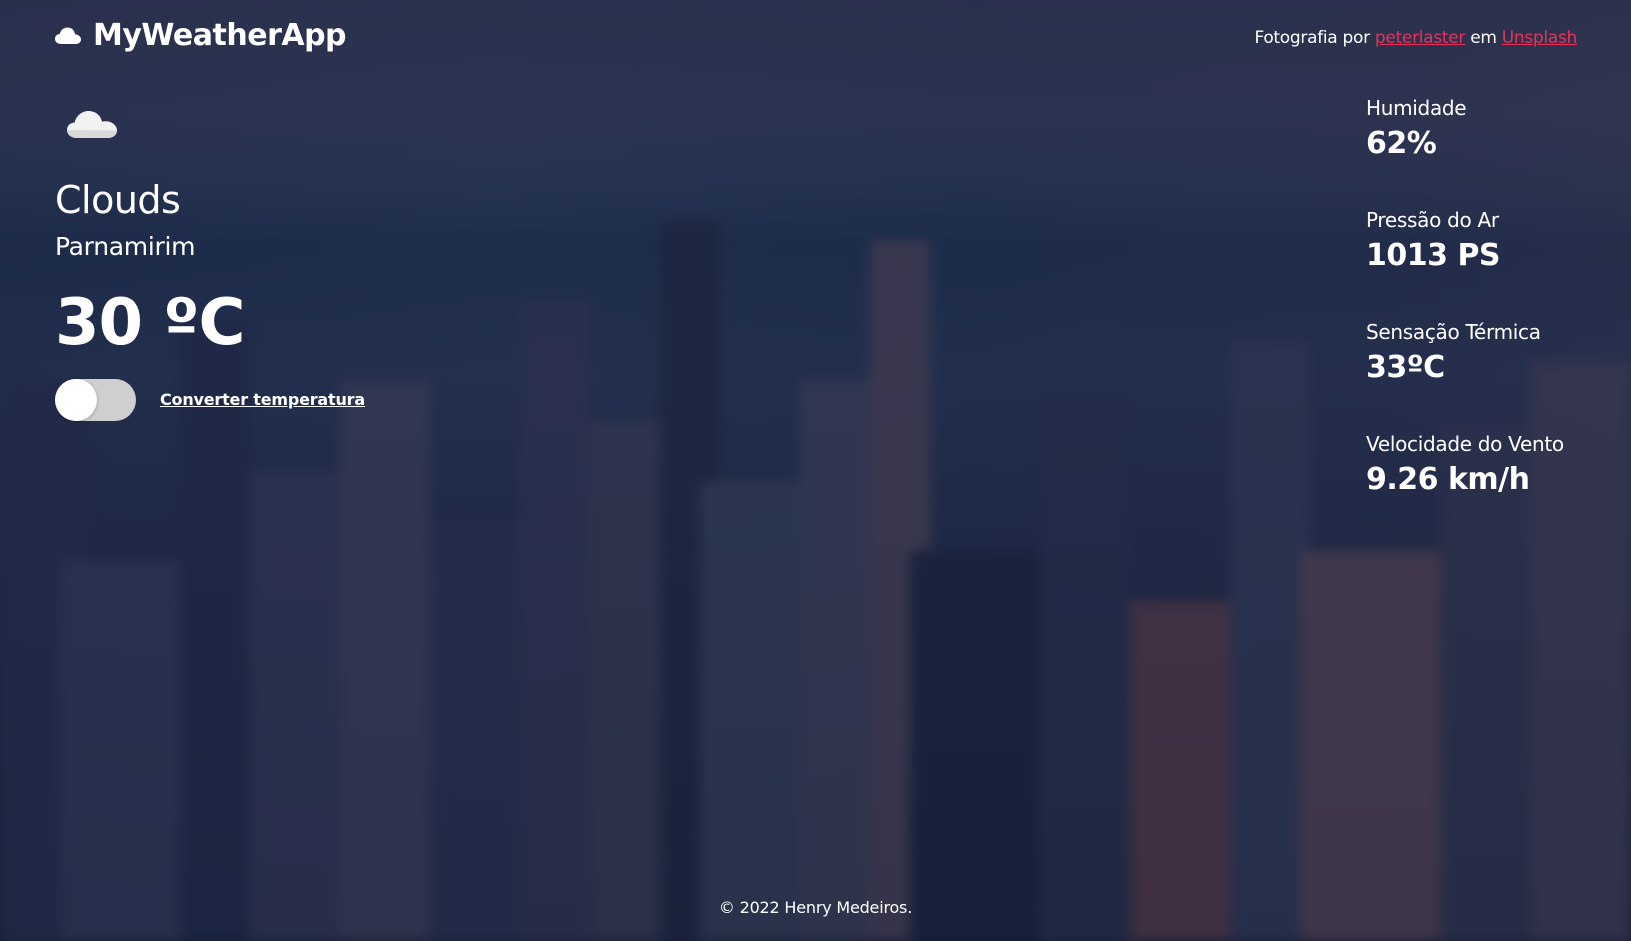  Describe the element at coordinates (262, 399) in the screenshot. I see `convert-temperature-link: Converter temperatura` at that location.